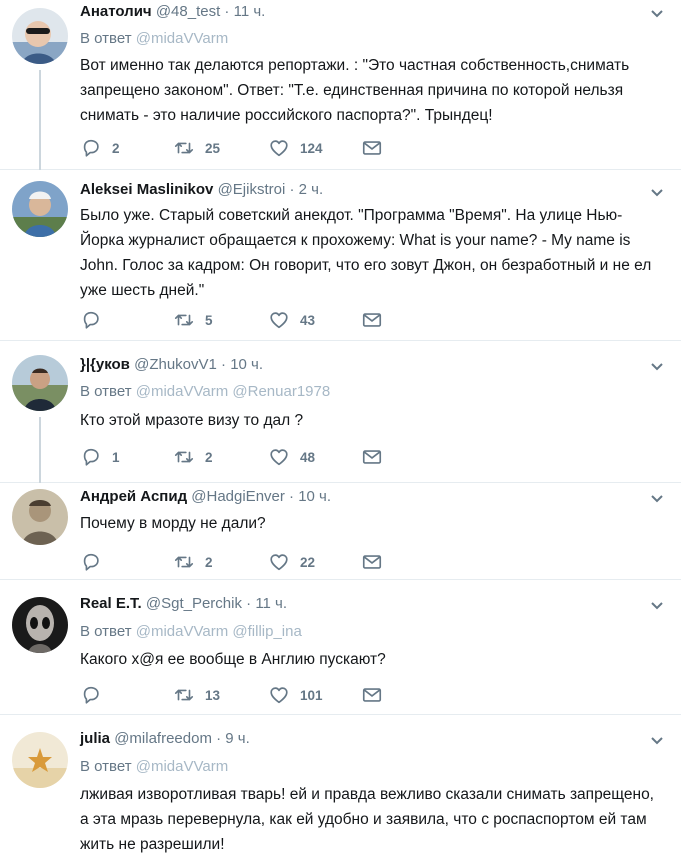  Describe the element at coordinates (111, 603) in the screenshot. I see `user-name: Real E.T.` at that location.